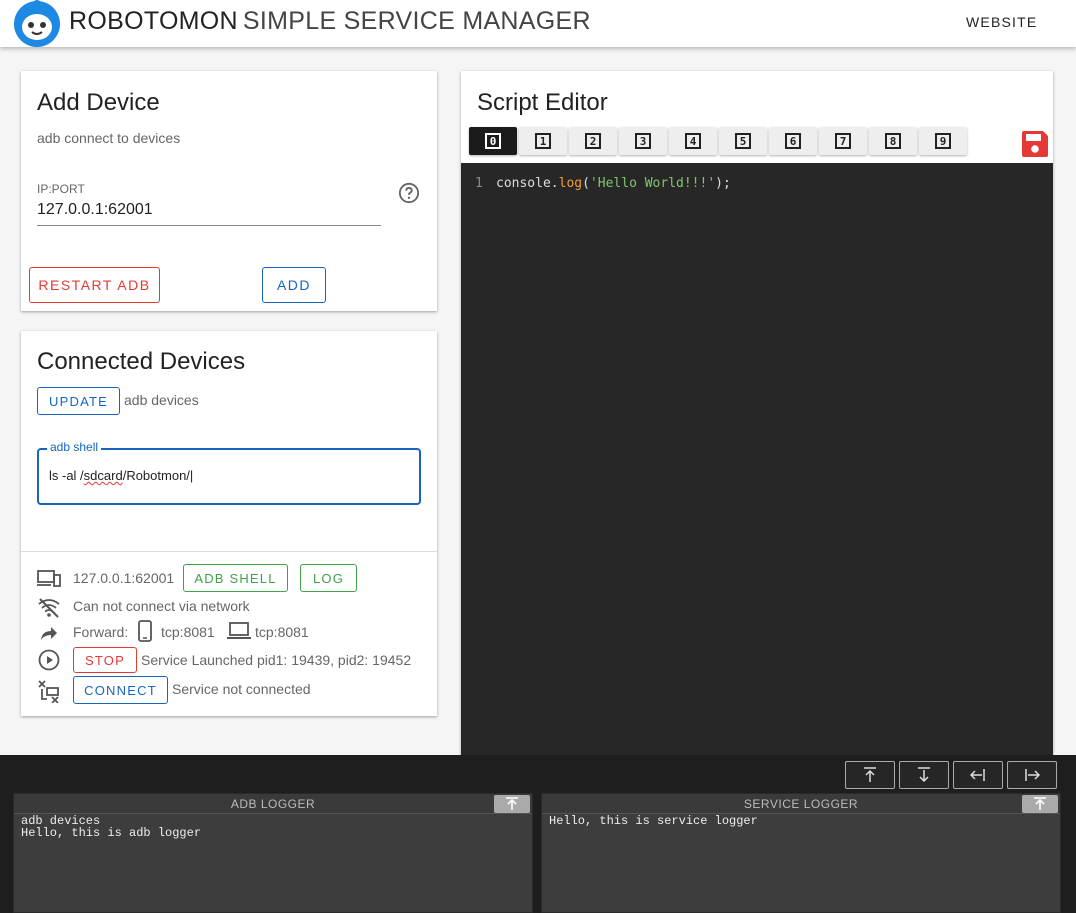  Describe the element at coordinates (103, 475) in the screenshot. I see `shell-value-misspelled: sdcard` at that location.